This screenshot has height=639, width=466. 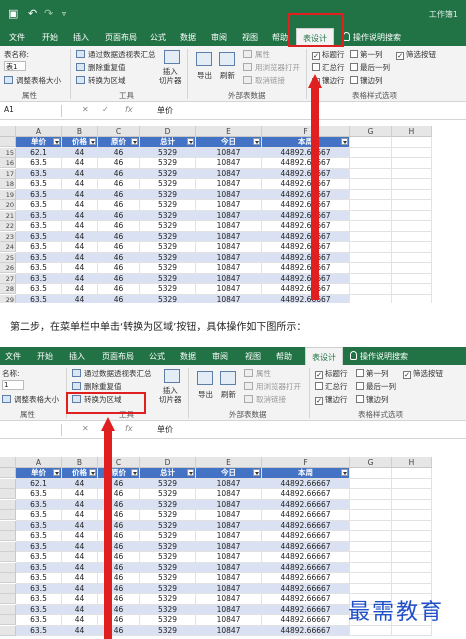 What do you see at coordinates (45, 356) in the screenshot?
I see `tab-home: 开始` at bounding box center [45, 356].